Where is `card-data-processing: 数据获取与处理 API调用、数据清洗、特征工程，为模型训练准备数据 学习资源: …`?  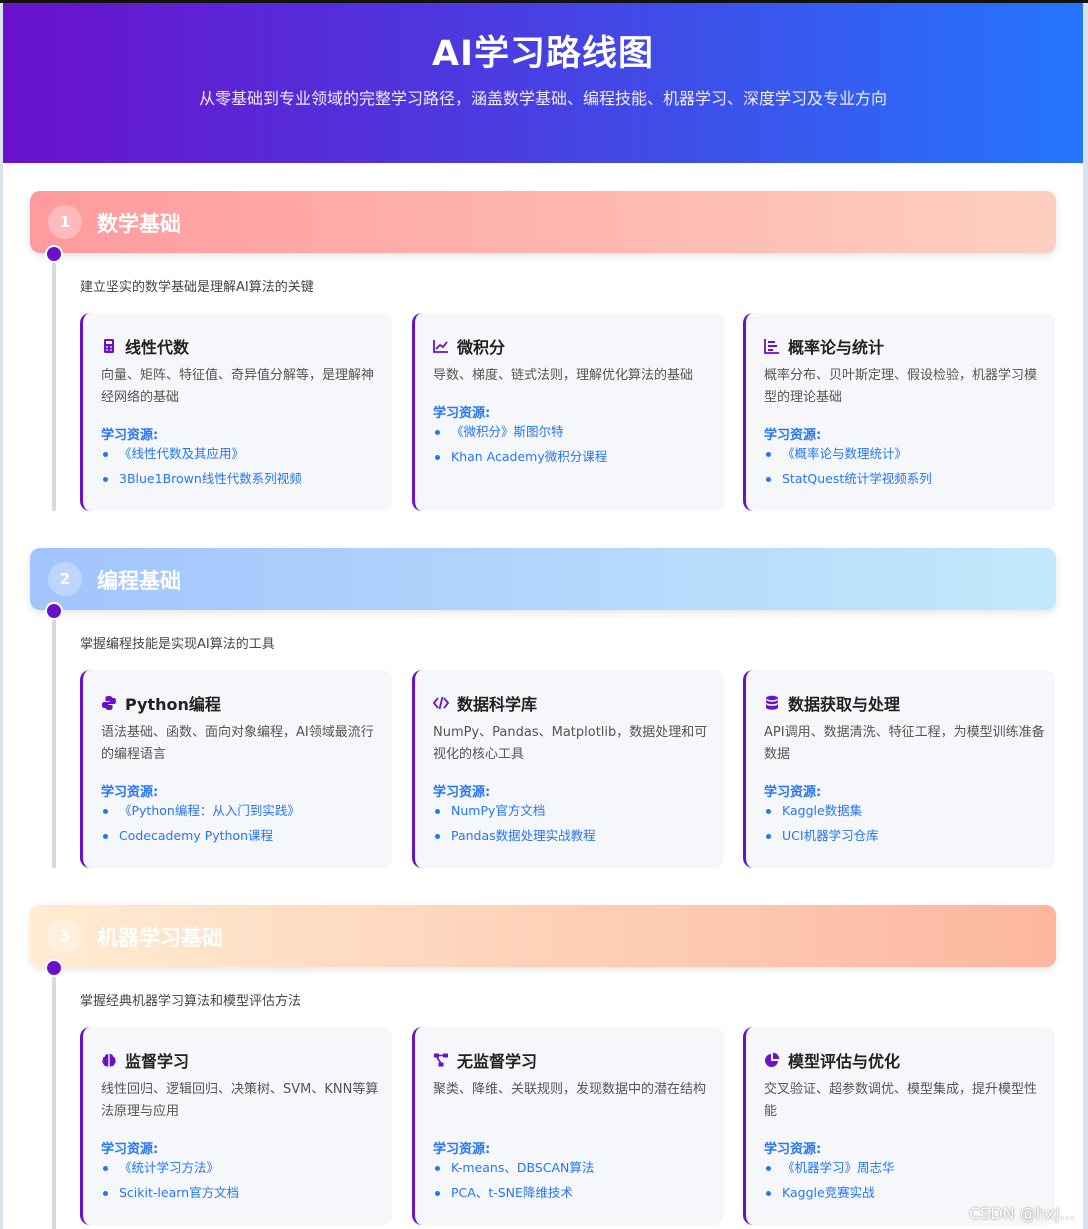
card-data-processing: 数据获取与处理 API调用、数据清洗、特征工程，为模型训练准备数据 学习资源: … is located at coordinates (899, 769).